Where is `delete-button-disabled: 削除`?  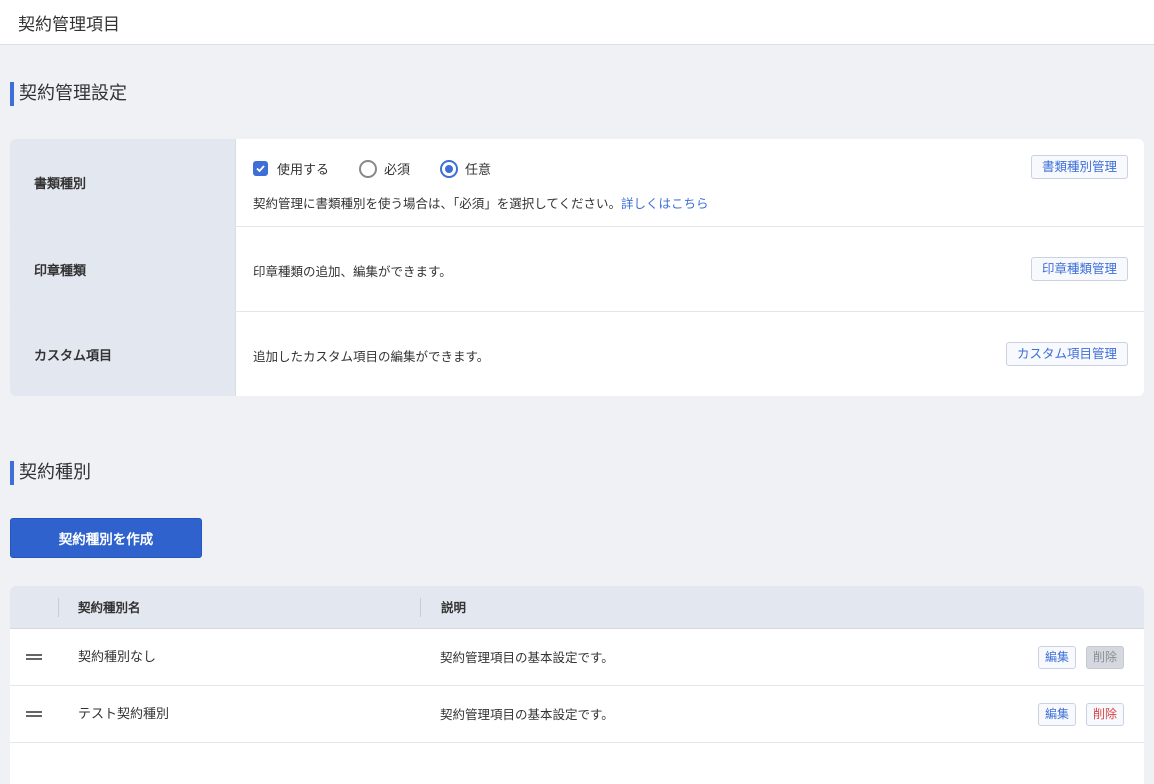
delete-button-disabled: 削除 is located at coordinates (1104, 657).